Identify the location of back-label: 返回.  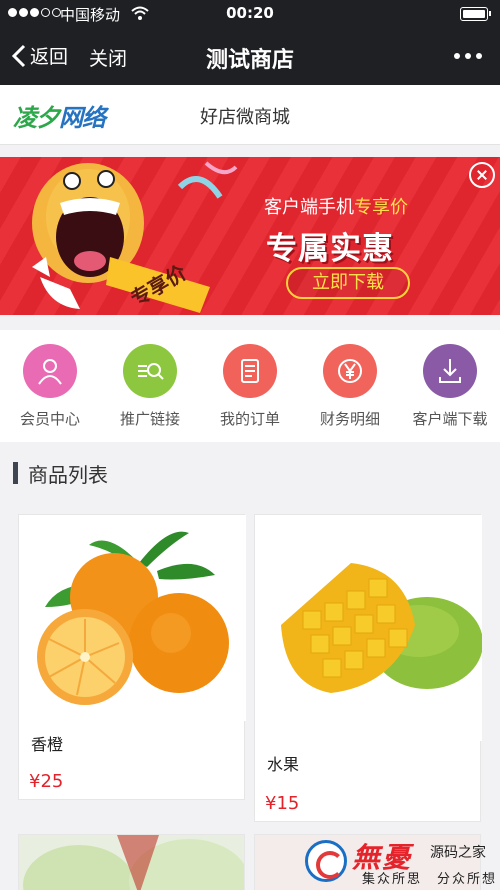
(49, 57).